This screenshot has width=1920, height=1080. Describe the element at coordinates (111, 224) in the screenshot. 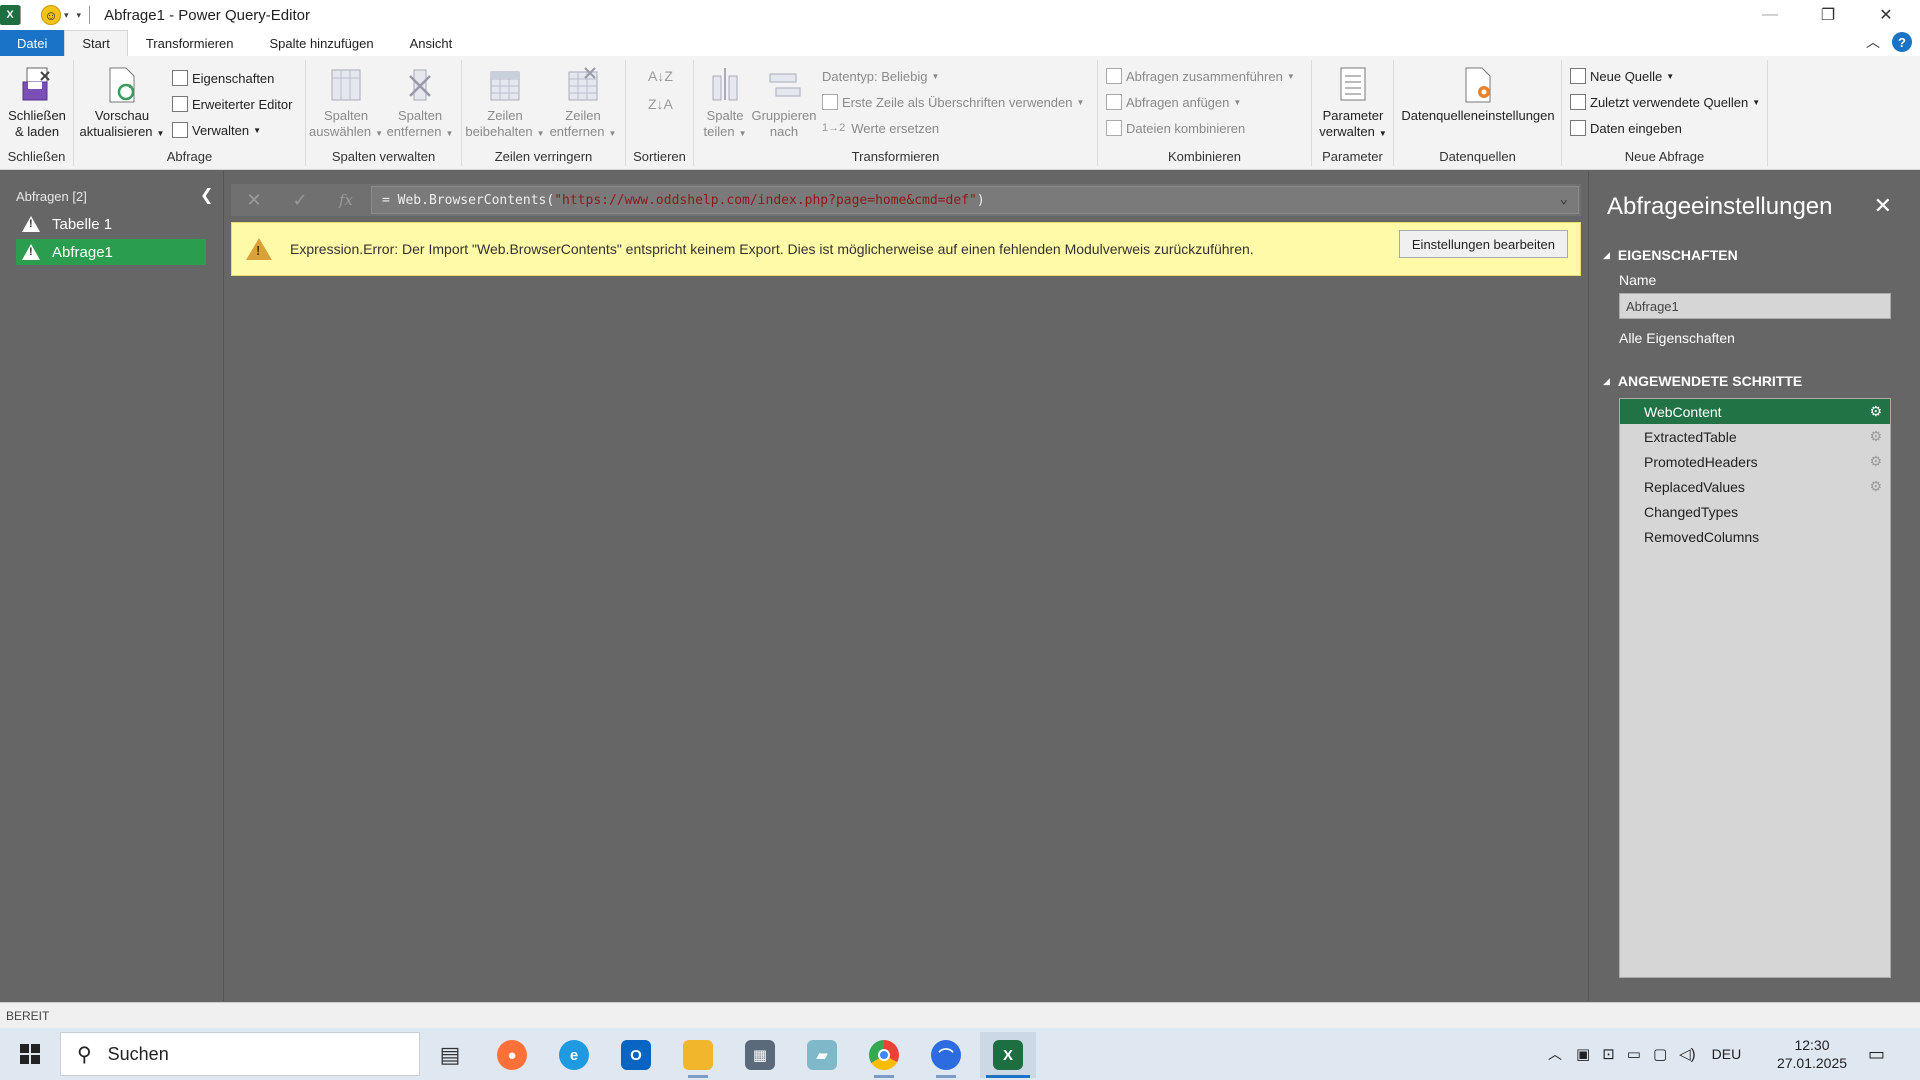

I see `query-item-tabelle-1: Tabelle 1` at that location.